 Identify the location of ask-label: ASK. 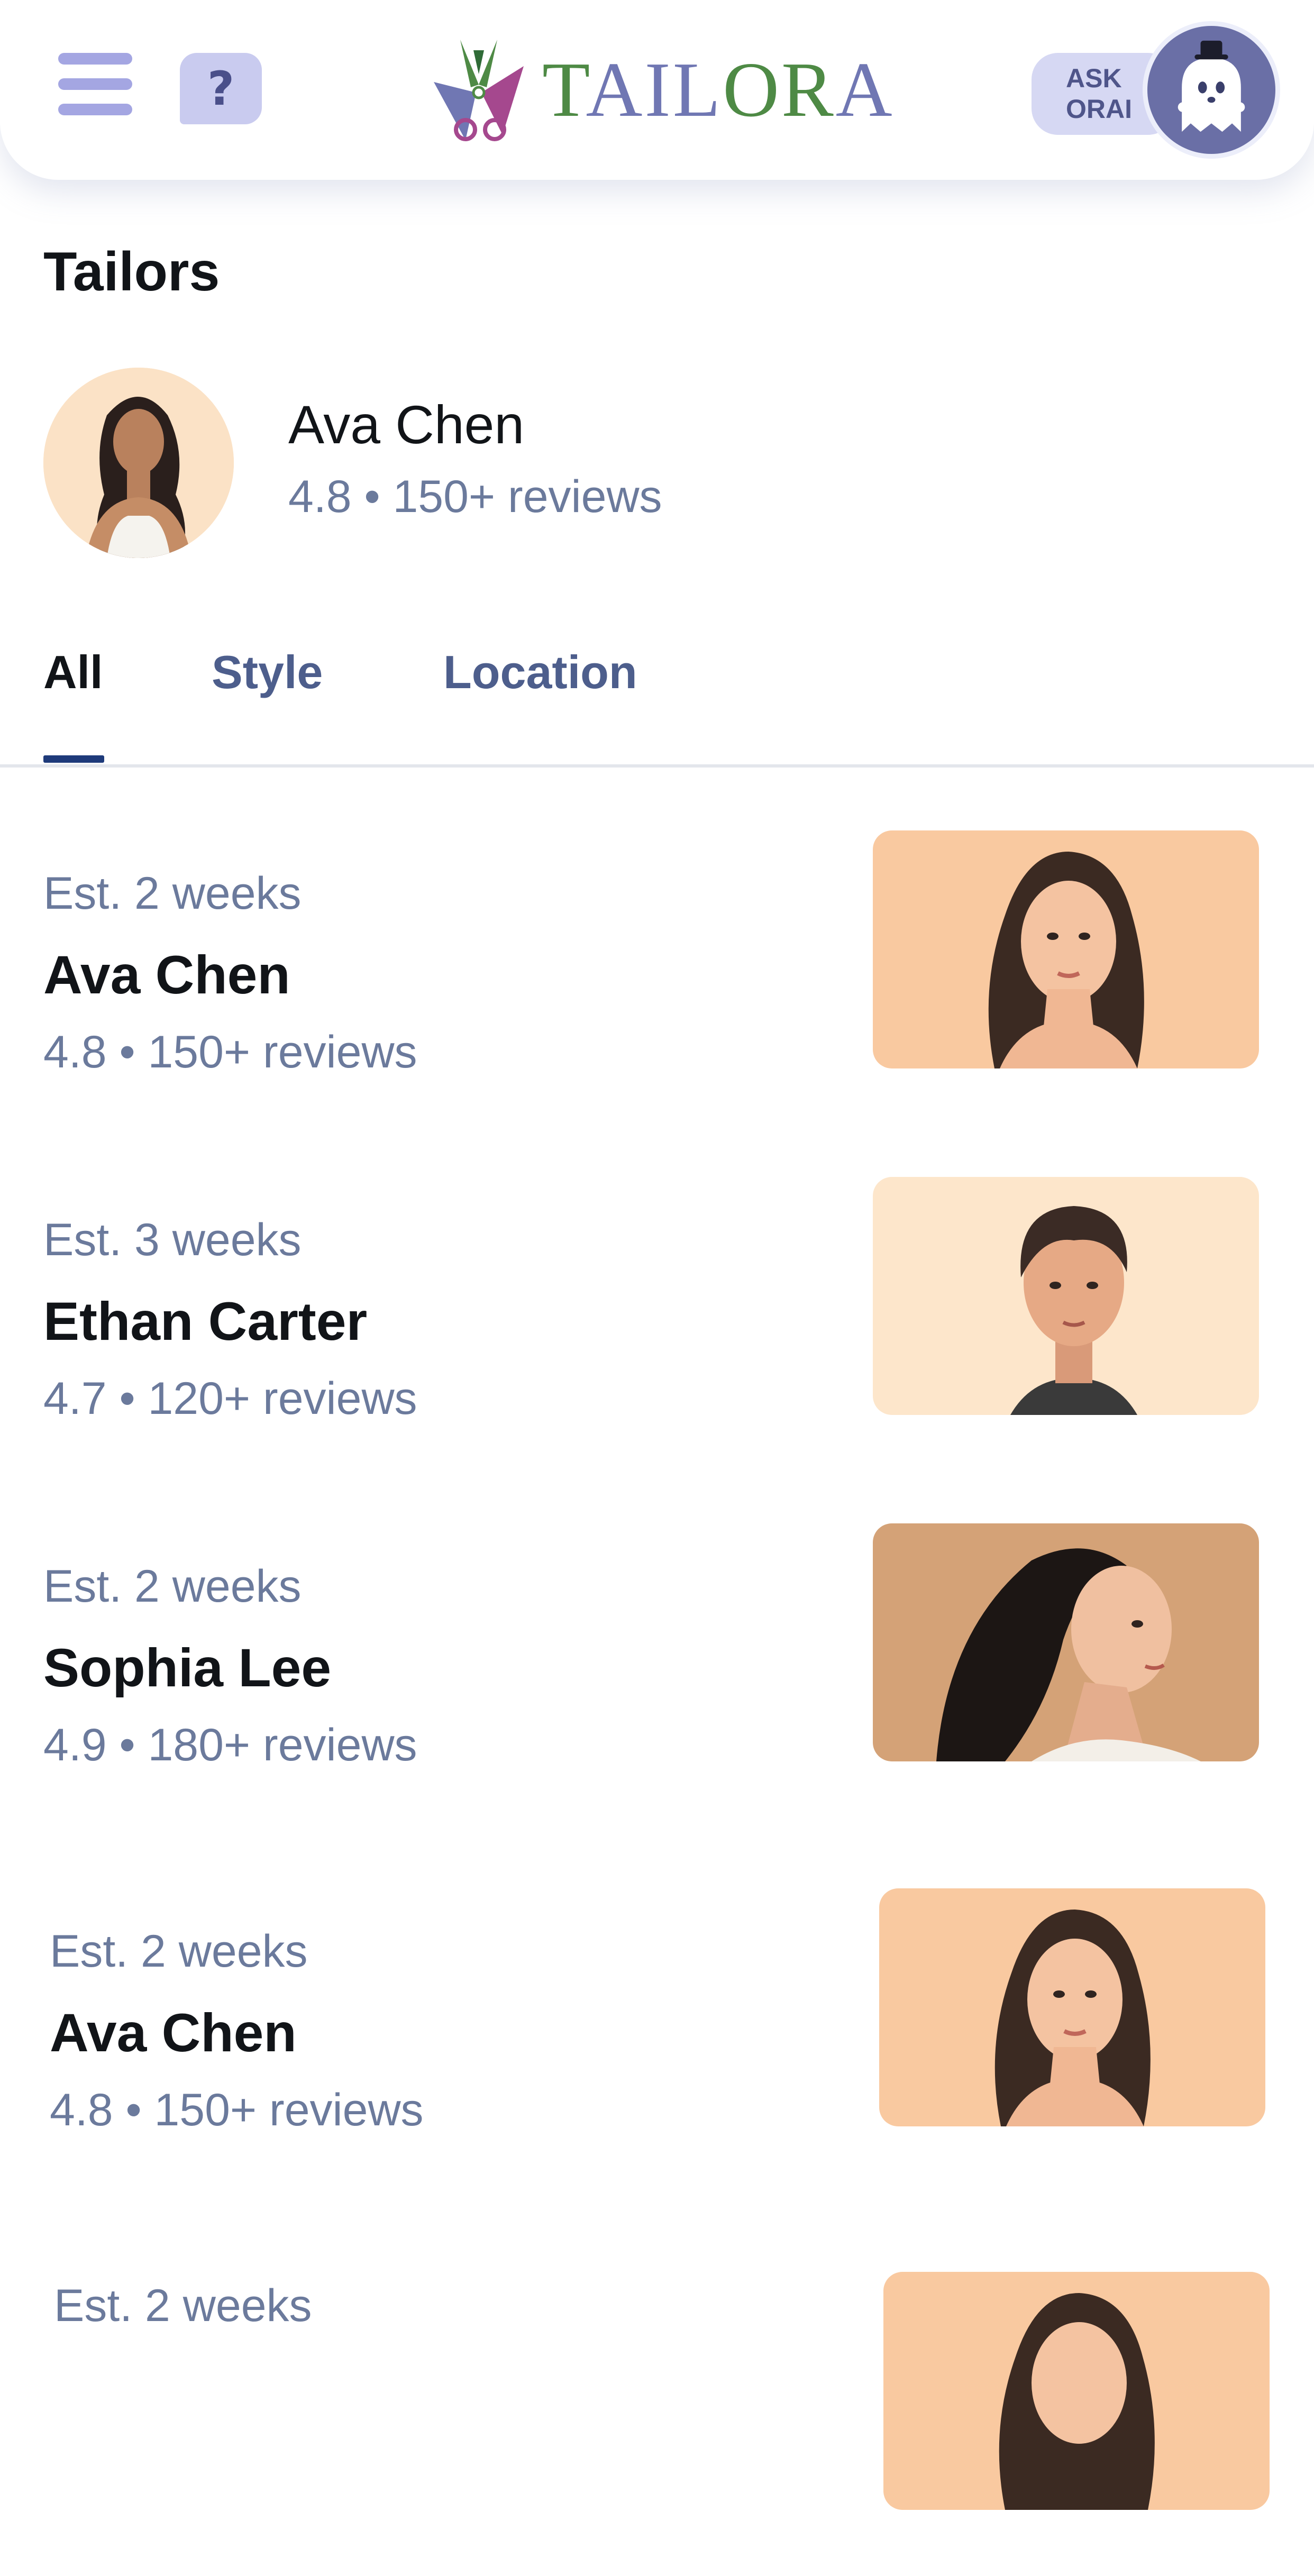
(1094, 78).